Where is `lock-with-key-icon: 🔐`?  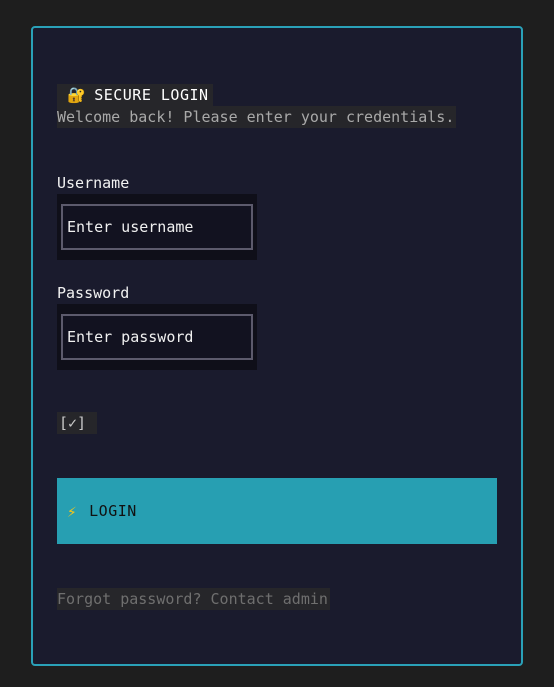
lock-with-key-icon: 🔐 is located at coordinates (77, 95).